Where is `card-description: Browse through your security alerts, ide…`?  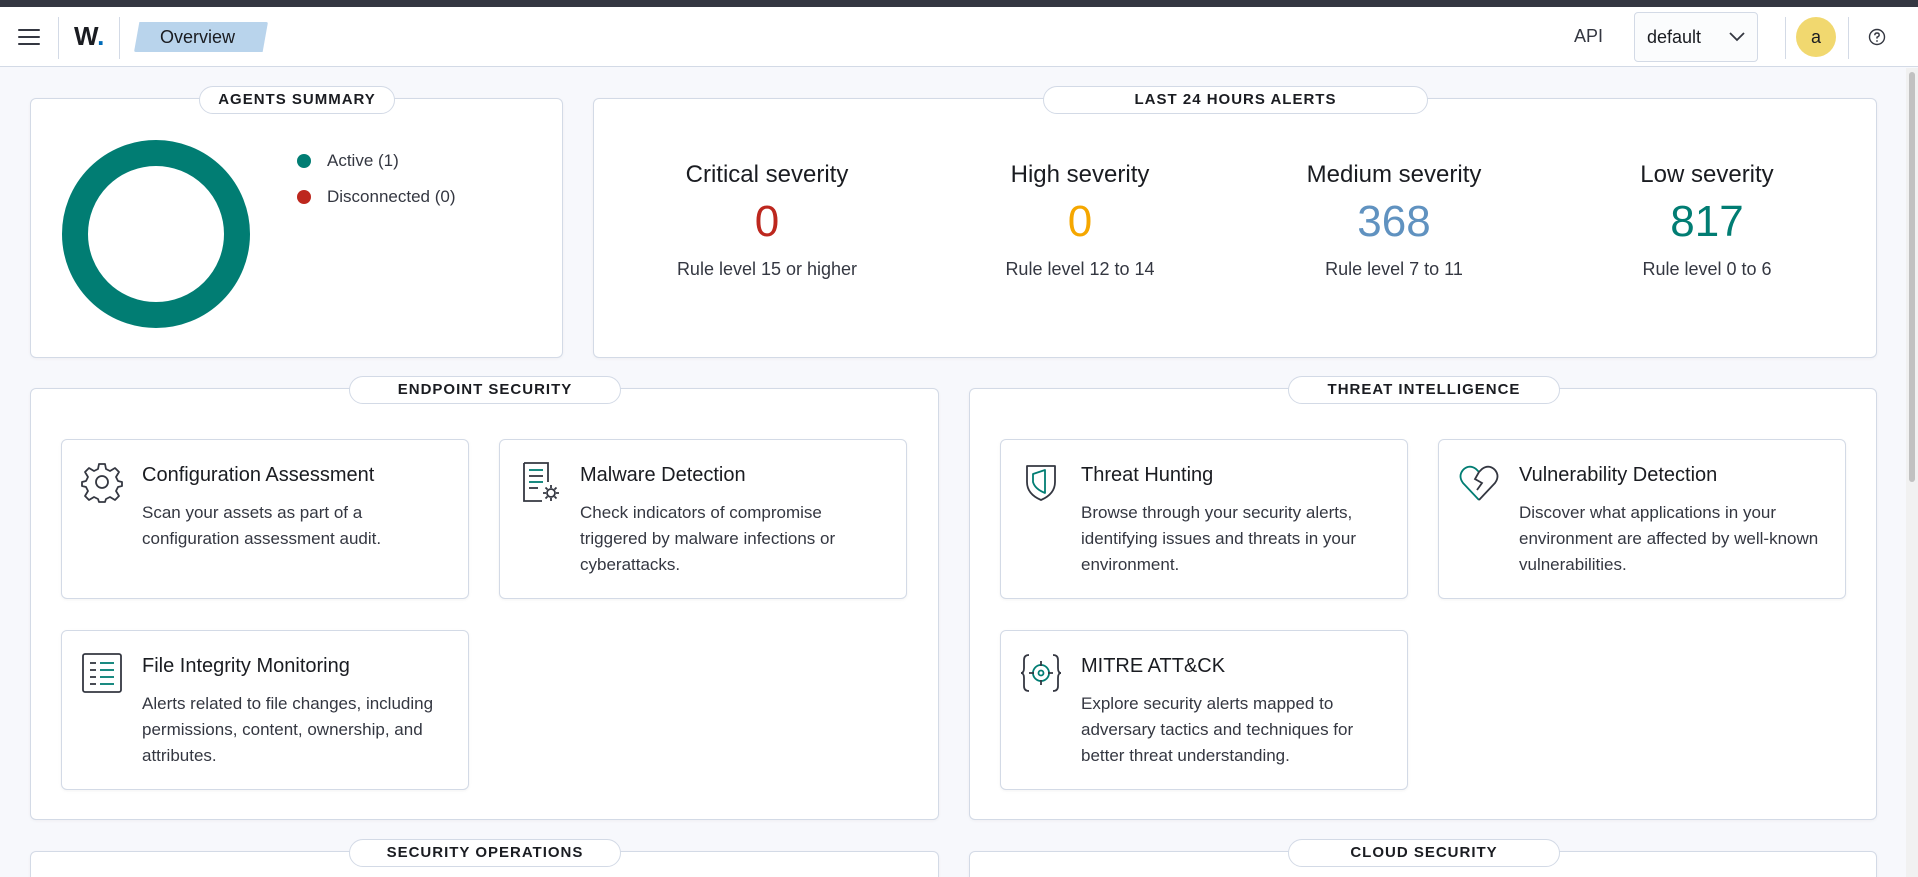 card-description: Browse through your security alerts, ide… is located at coordinates (1218, 538).